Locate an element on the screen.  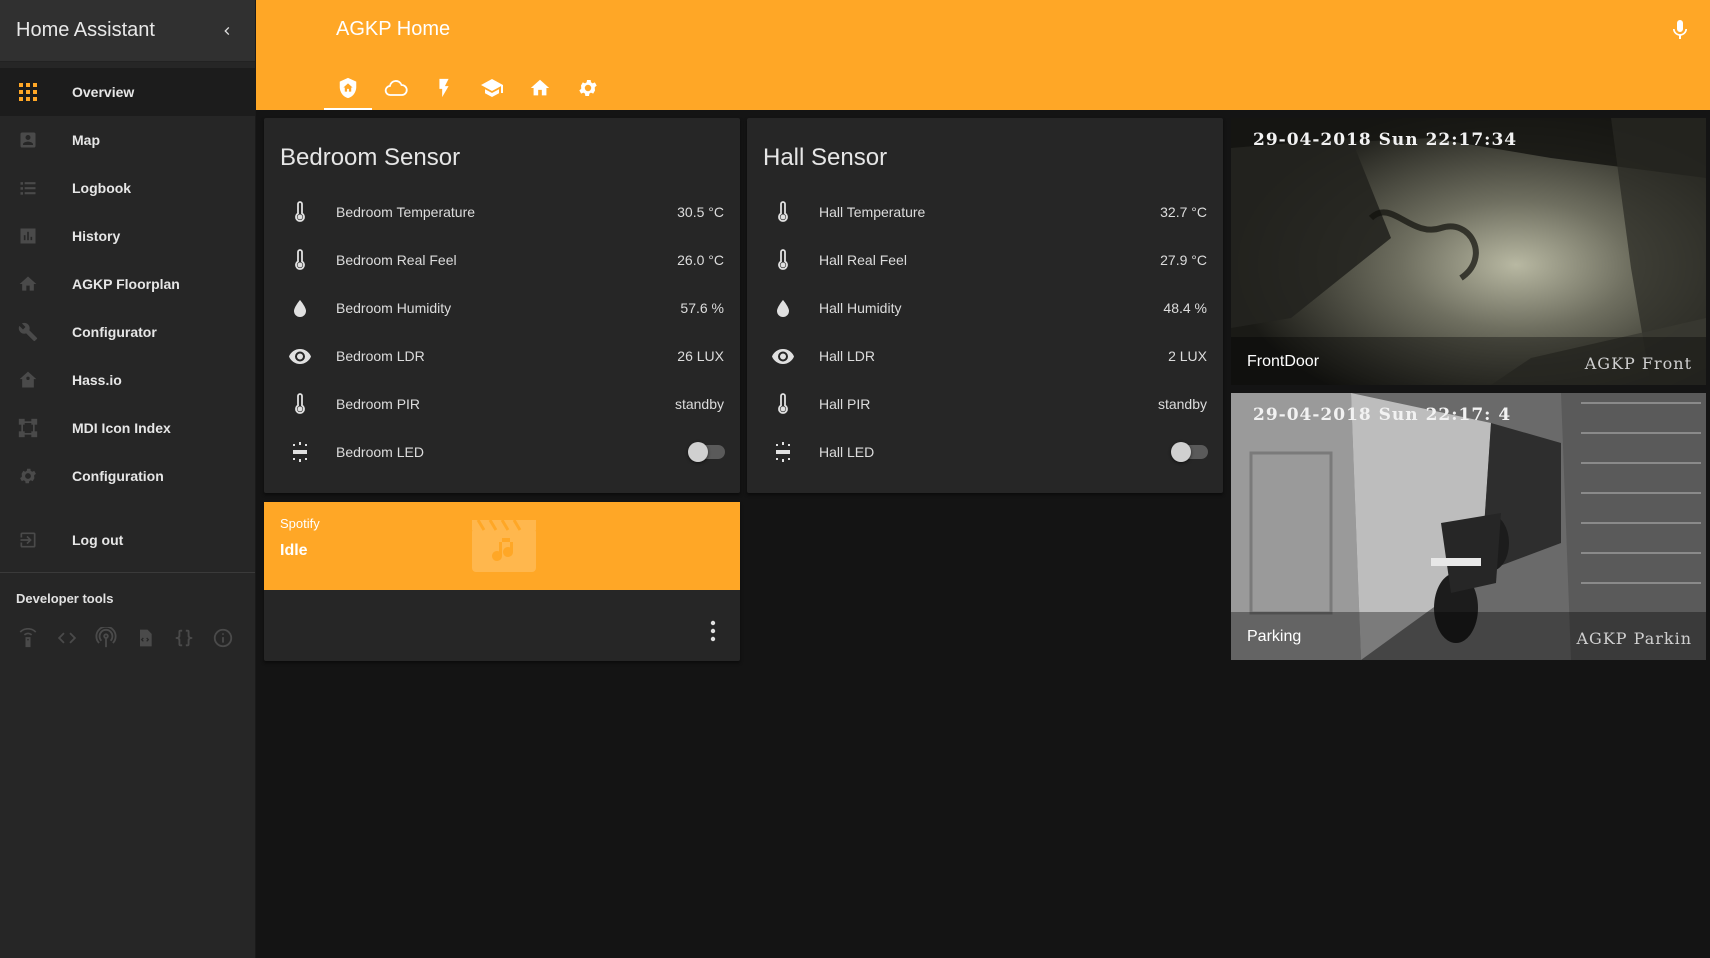
sidebar-item-mdi-icon-index: MDI Icon Index is located at coordinates (127, 428).